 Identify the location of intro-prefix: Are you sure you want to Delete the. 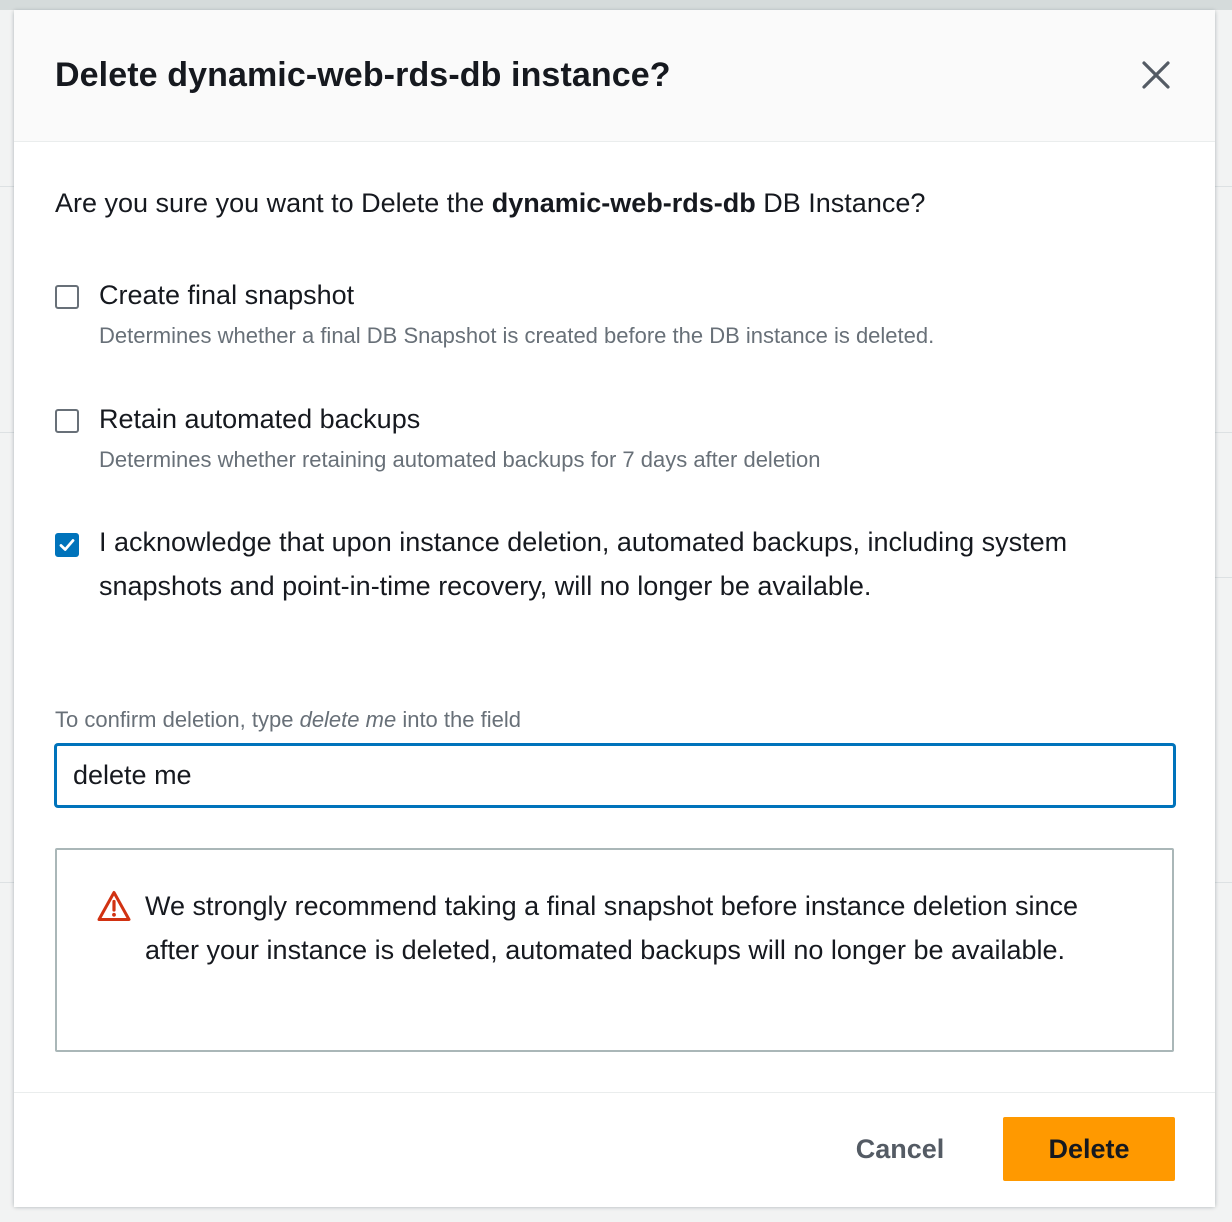
(273, 203).